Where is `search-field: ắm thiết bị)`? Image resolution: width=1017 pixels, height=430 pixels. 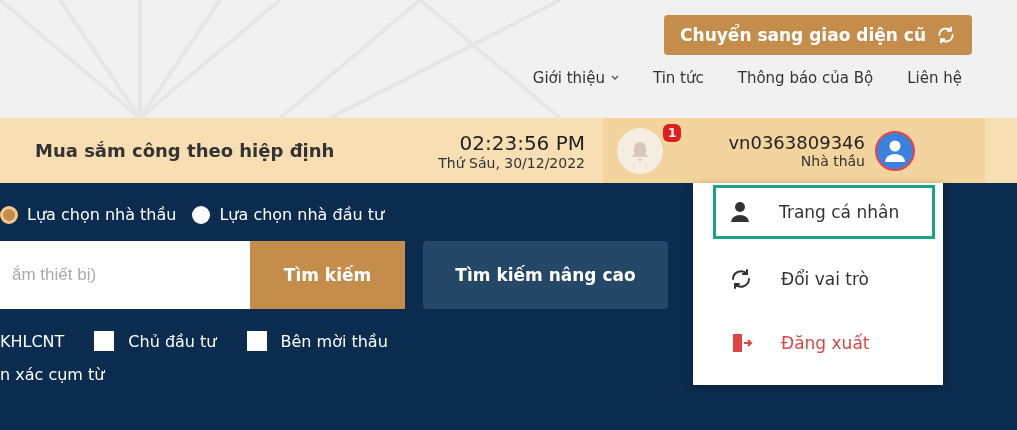
search-field: ắm thiết bị) is located at coordinates (125, 275).